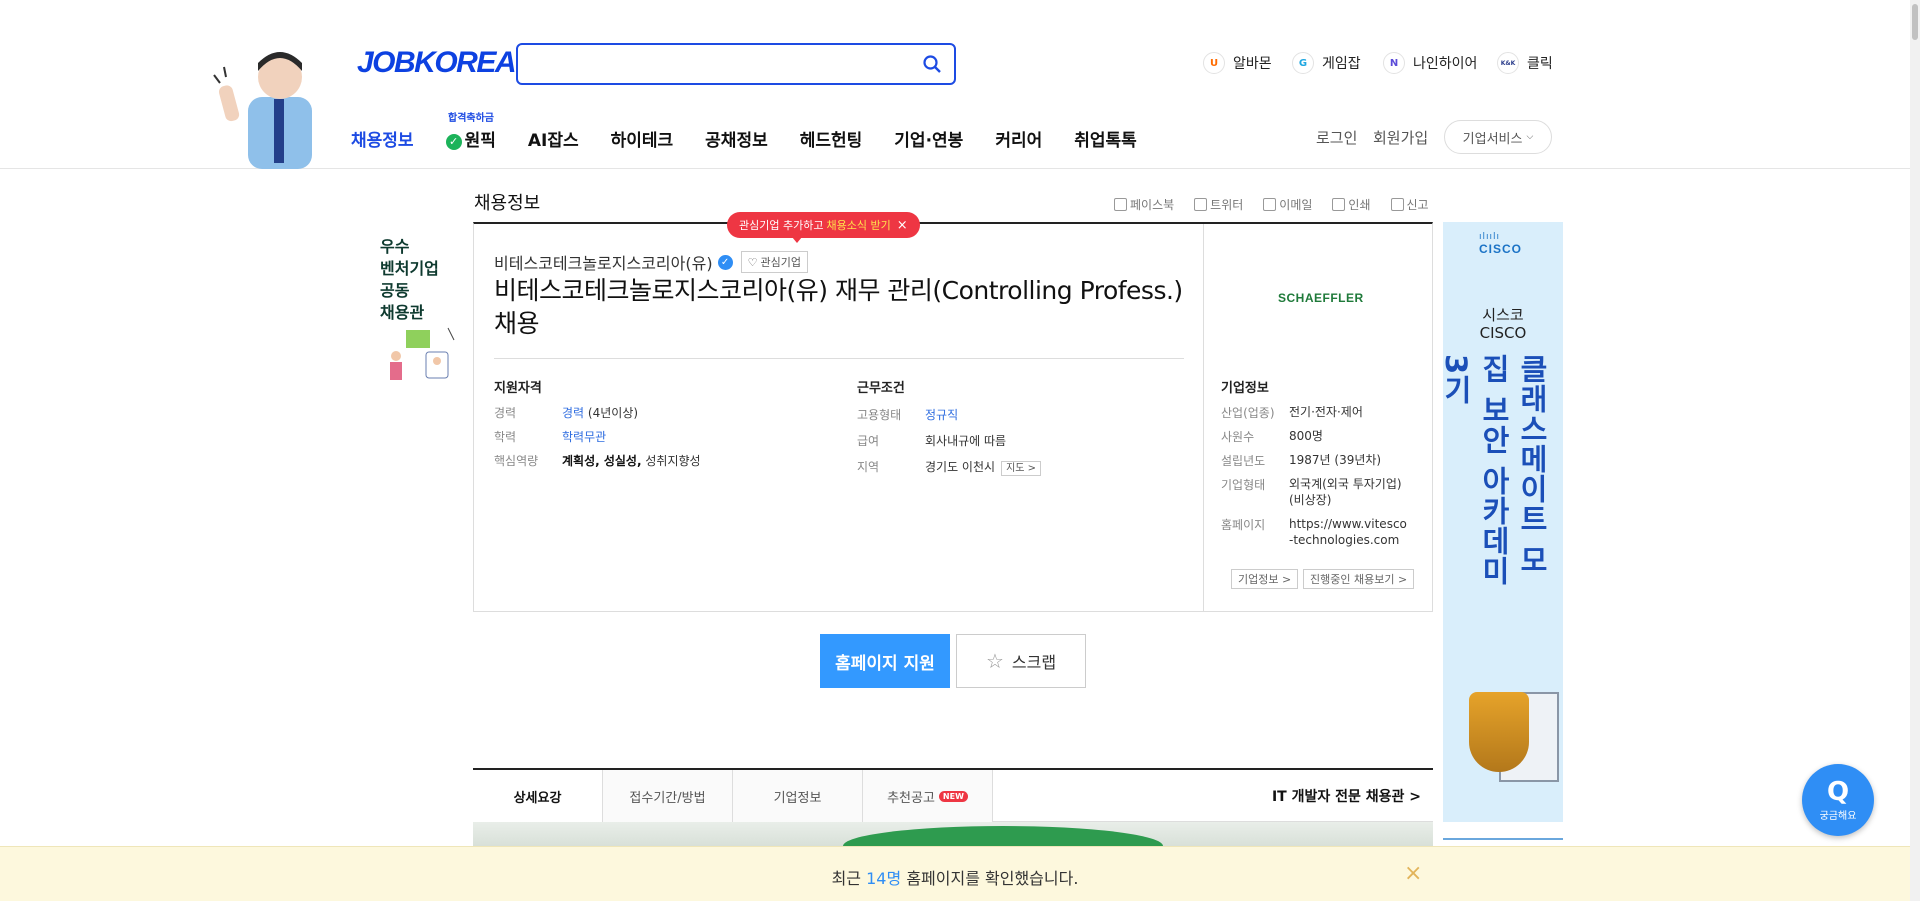 This screenshot has width=1920, height=901. What do you see at coordinates (553, 138) in the screenshot?
I see `nav-item-aijobs: AI잡스` at bounding box center [553, 138].